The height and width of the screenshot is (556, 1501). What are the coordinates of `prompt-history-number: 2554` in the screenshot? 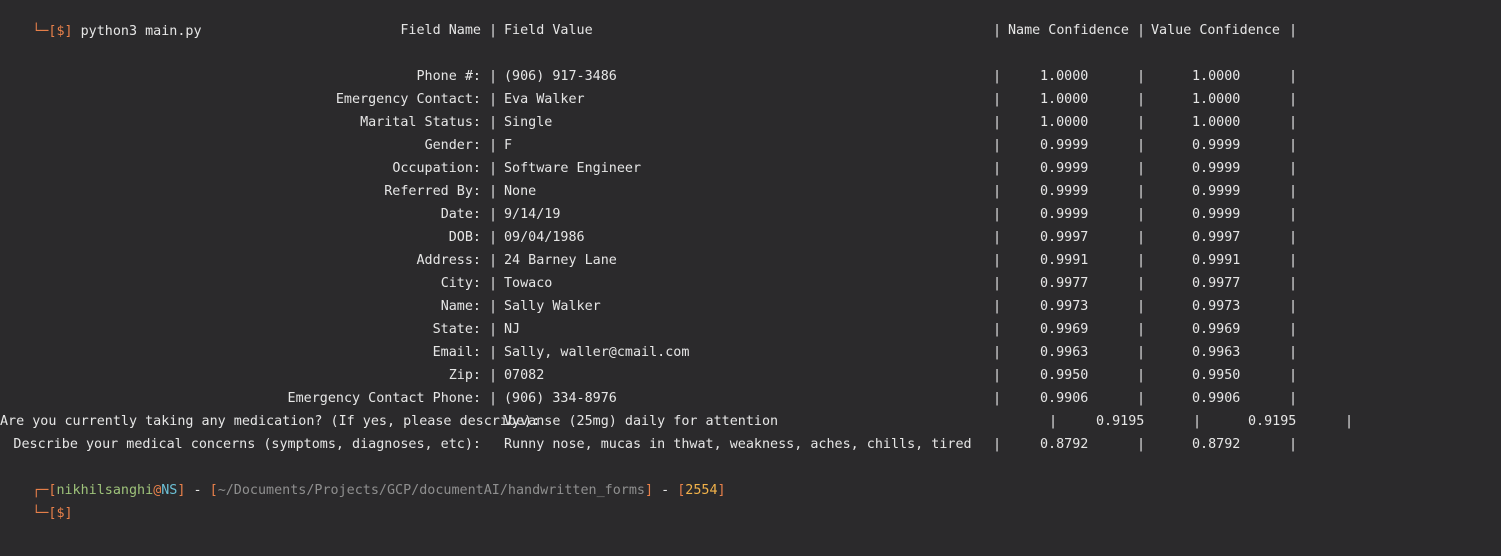 It's located at (701, 490).